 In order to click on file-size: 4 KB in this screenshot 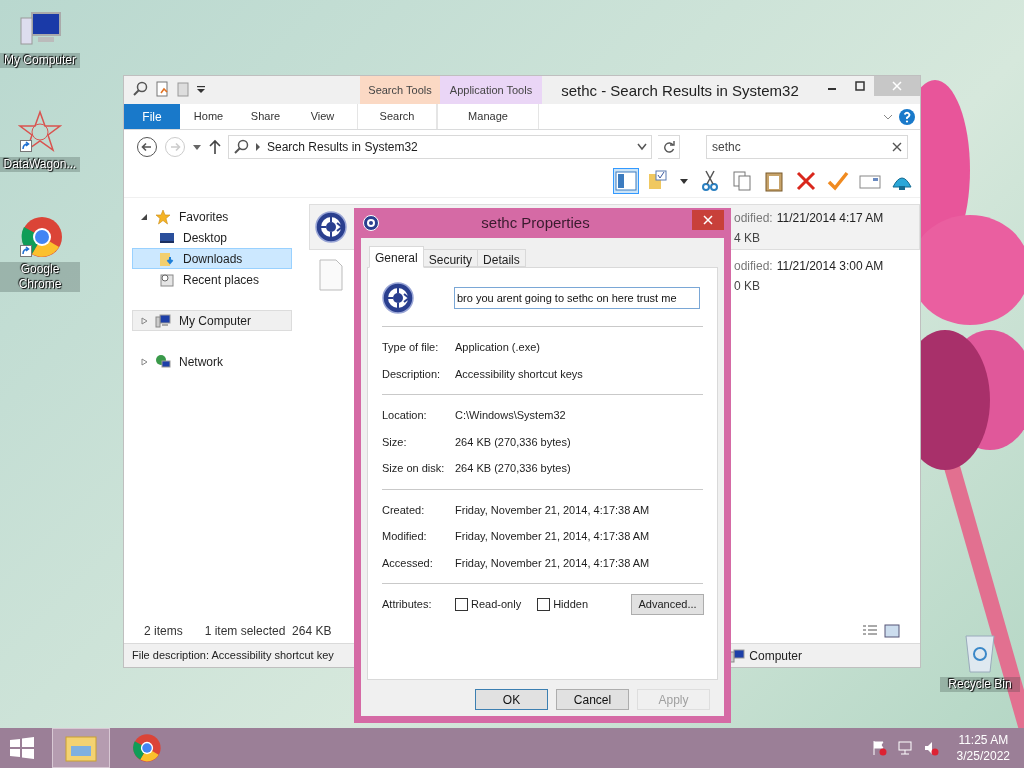, I will do `click(747, 238)`.